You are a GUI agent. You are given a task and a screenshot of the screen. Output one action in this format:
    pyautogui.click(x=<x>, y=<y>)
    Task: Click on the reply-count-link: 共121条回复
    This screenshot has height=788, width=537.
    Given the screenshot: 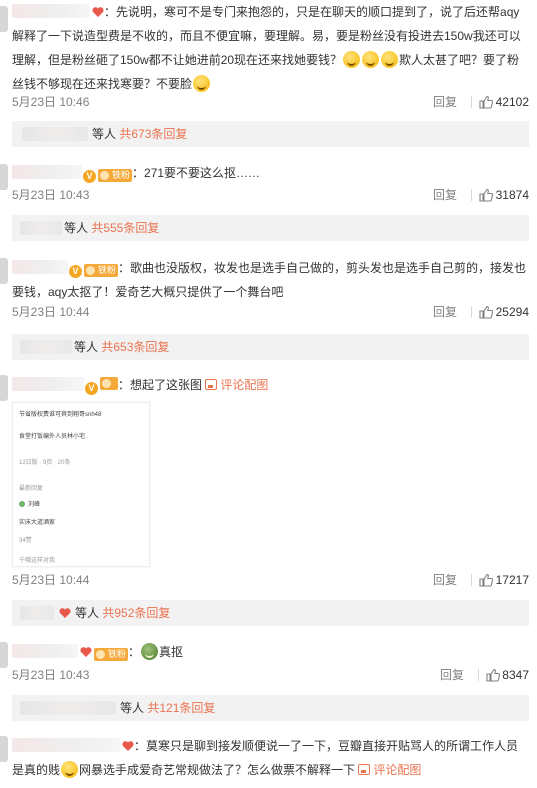 What is the action you would take?
    pyautogui.click(x=181, y=708)
    